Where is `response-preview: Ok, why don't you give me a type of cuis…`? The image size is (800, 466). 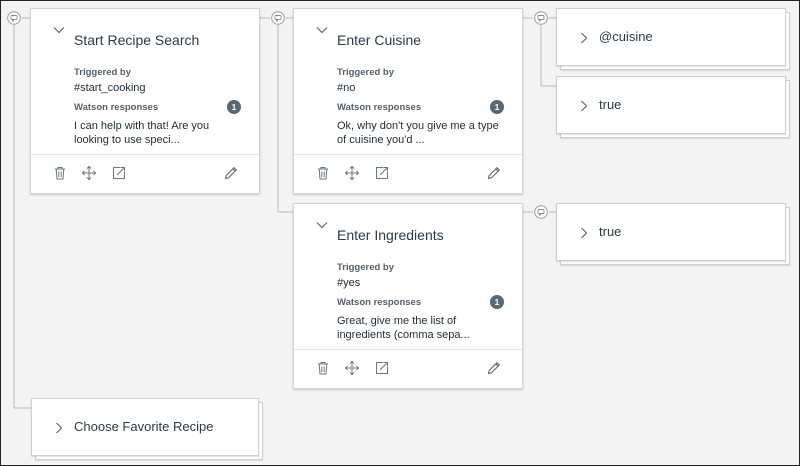
response-preview: Ok, why don't you give me a type of cuis… is located at coordinates (418, 133).